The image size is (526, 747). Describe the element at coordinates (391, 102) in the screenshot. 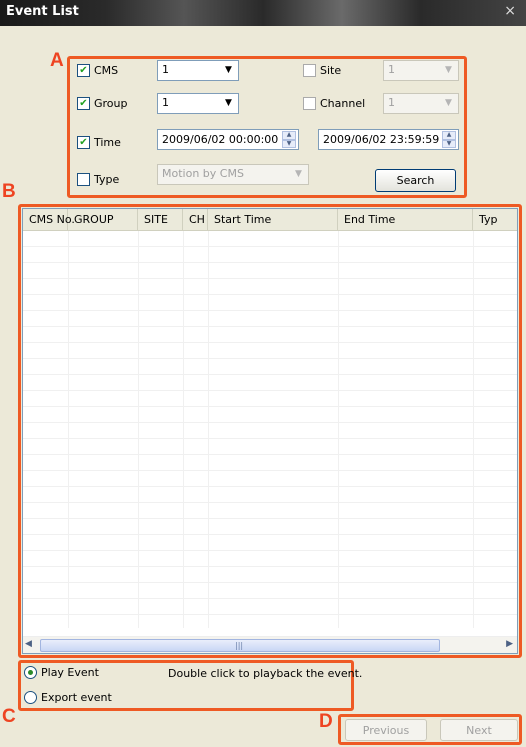

I see `channel-select-value: 1` at that location.